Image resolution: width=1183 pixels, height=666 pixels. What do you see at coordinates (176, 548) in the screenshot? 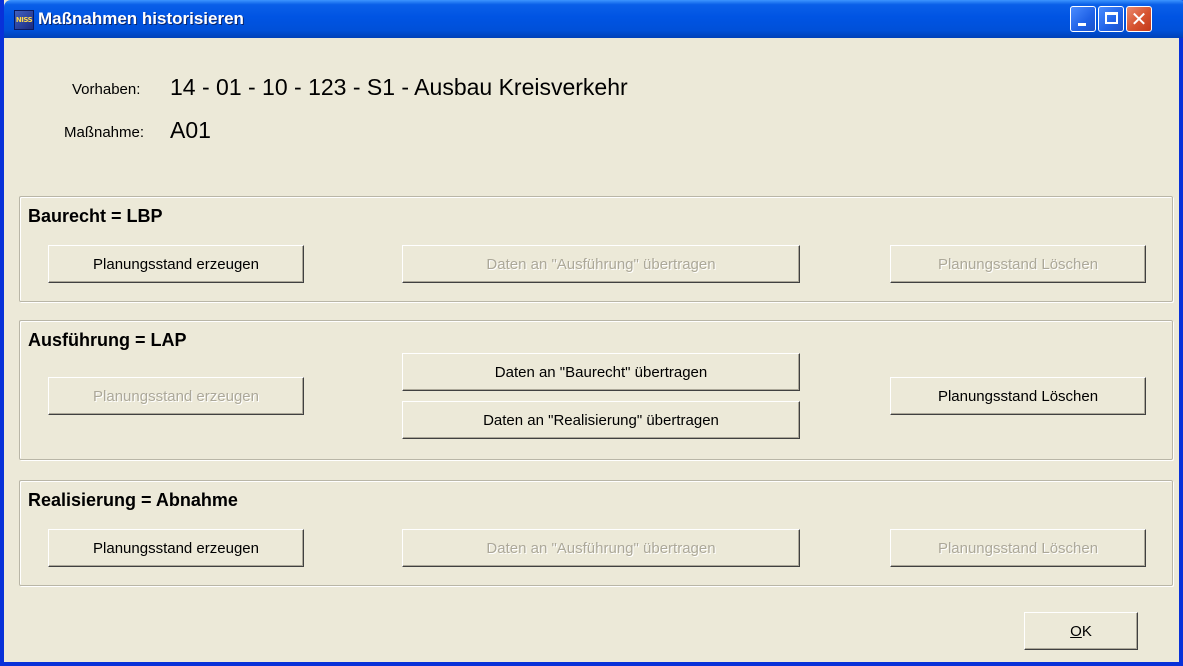
I see `realisierung-create-button: Planungsstand erzeugen` at bounding box center [176, 548].